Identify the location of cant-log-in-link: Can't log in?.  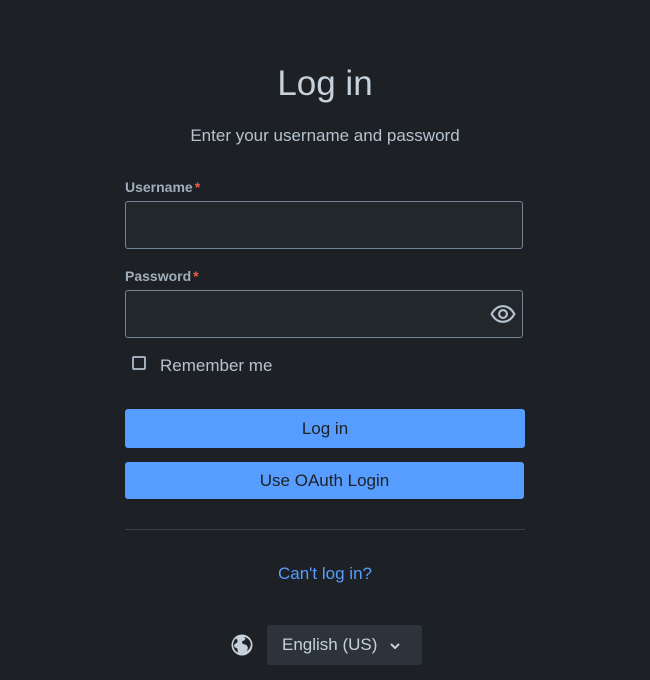
(325, 574).